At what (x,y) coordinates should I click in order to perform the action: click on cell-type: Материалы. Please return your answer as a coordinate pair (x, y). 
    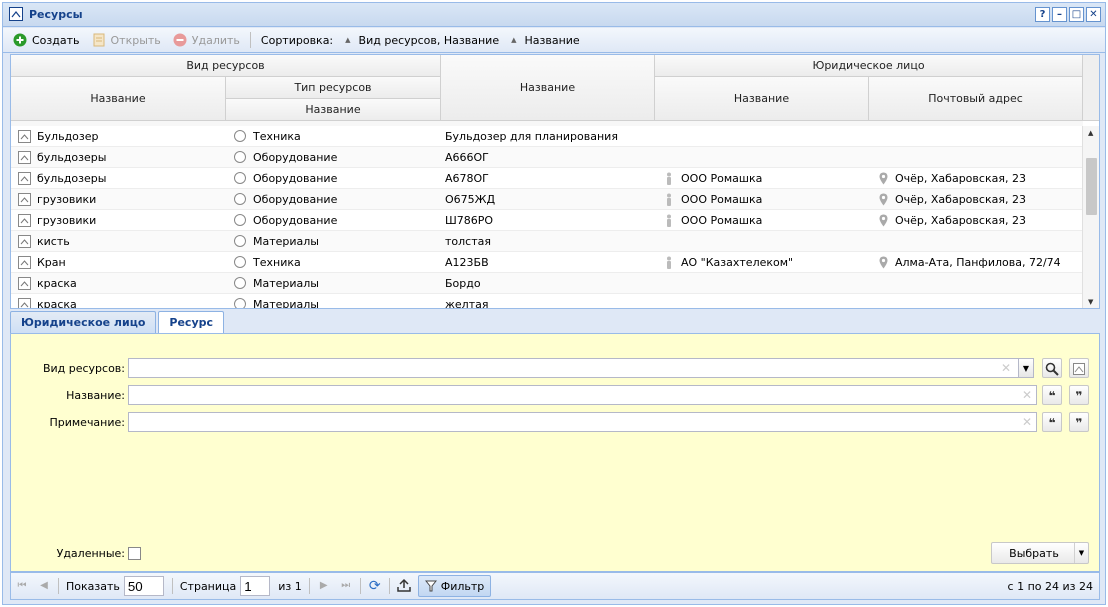
    Looking at the image, I should click on (286, 283).